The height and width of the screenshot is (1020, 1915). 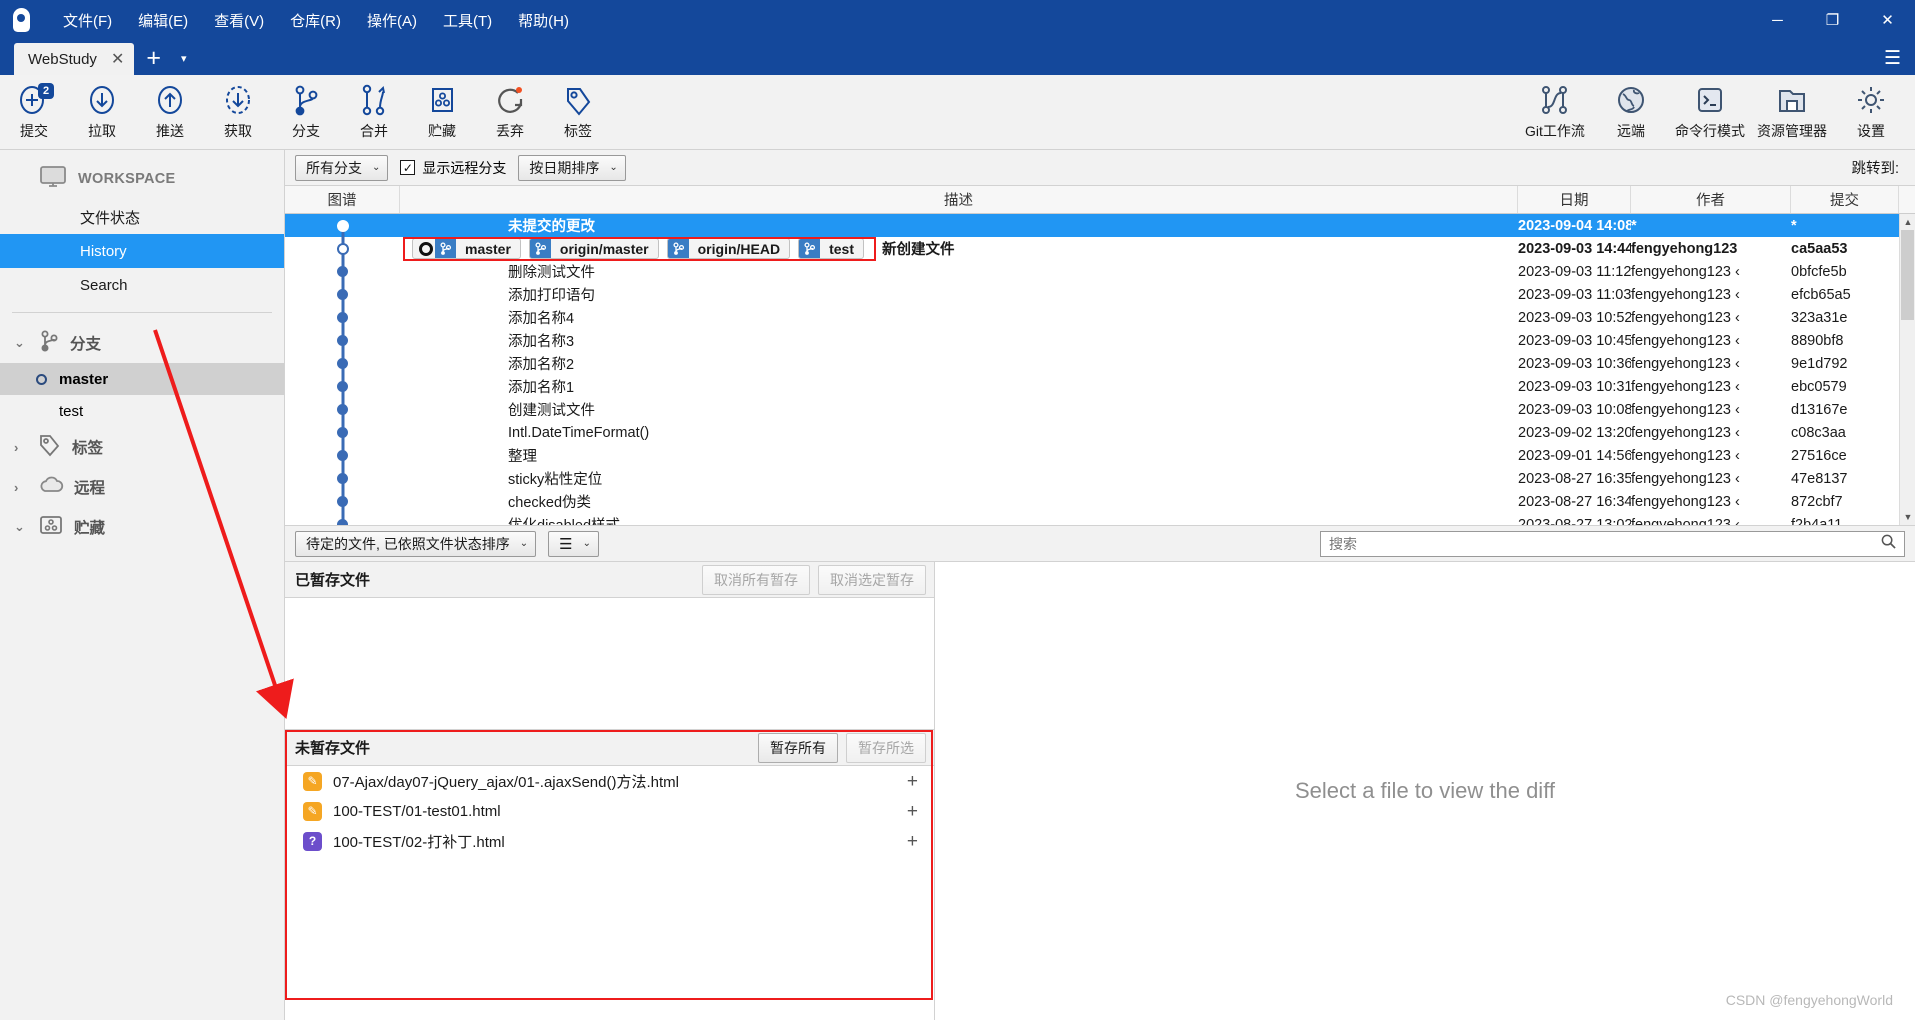 I want to click on toolbar-discard-button: 丢弃, so click(x=510, y=112).